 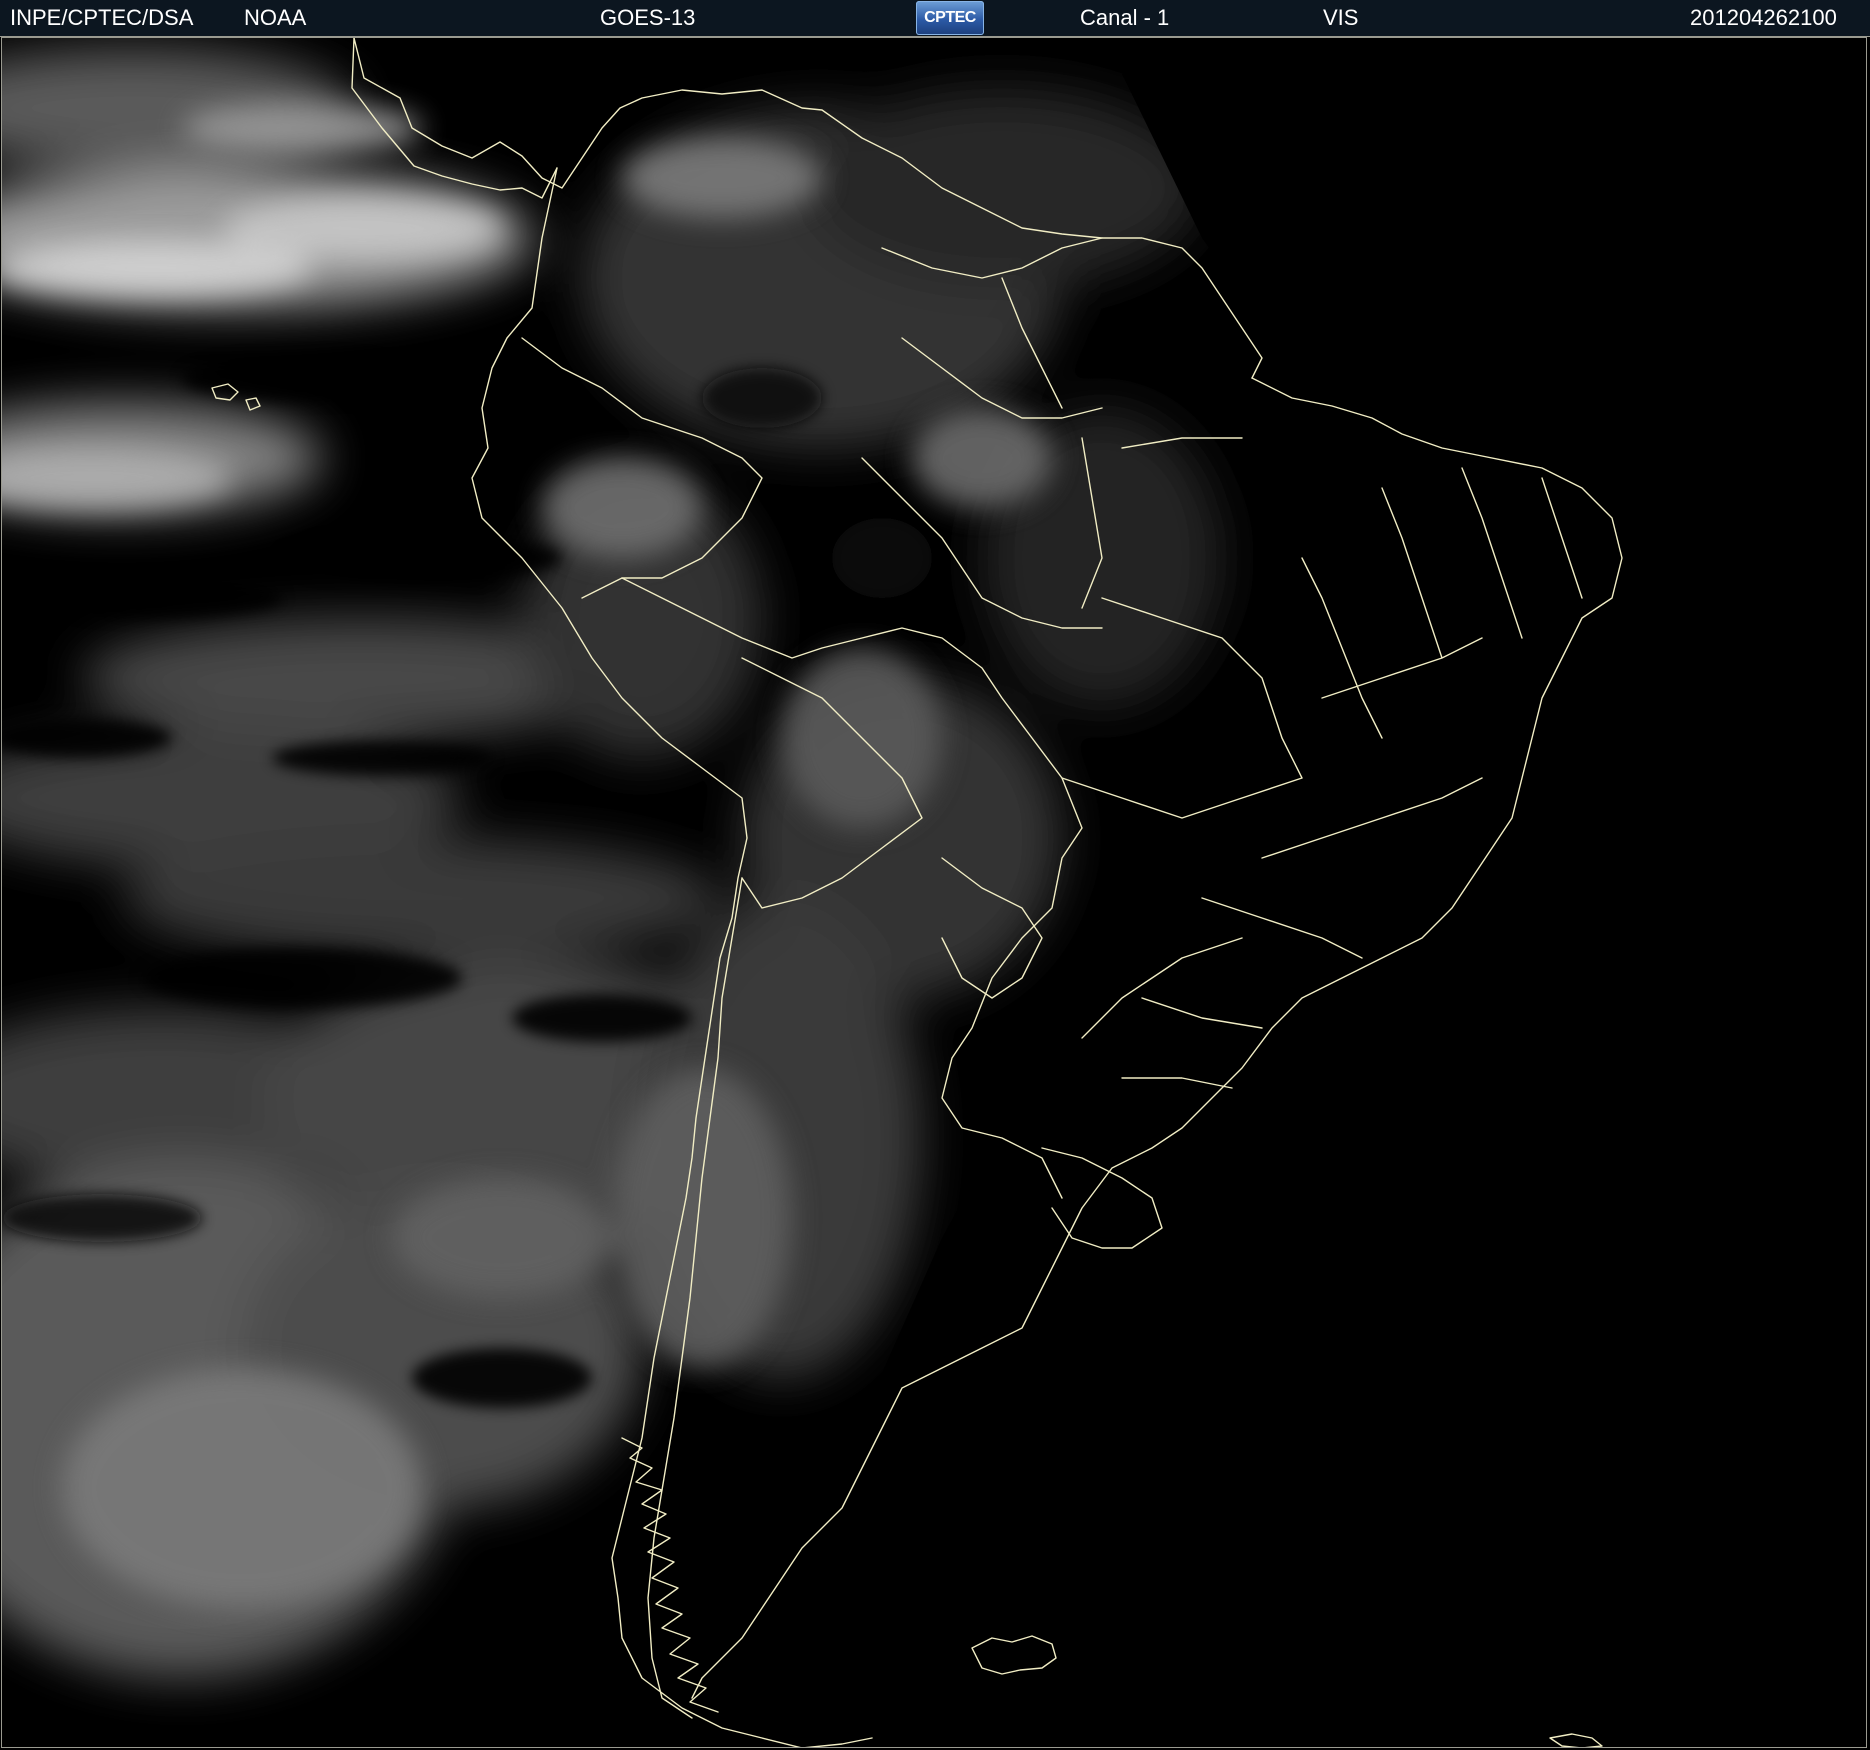 I want to click on cptec-logo: CPTEC, so click(x=950, y=18).